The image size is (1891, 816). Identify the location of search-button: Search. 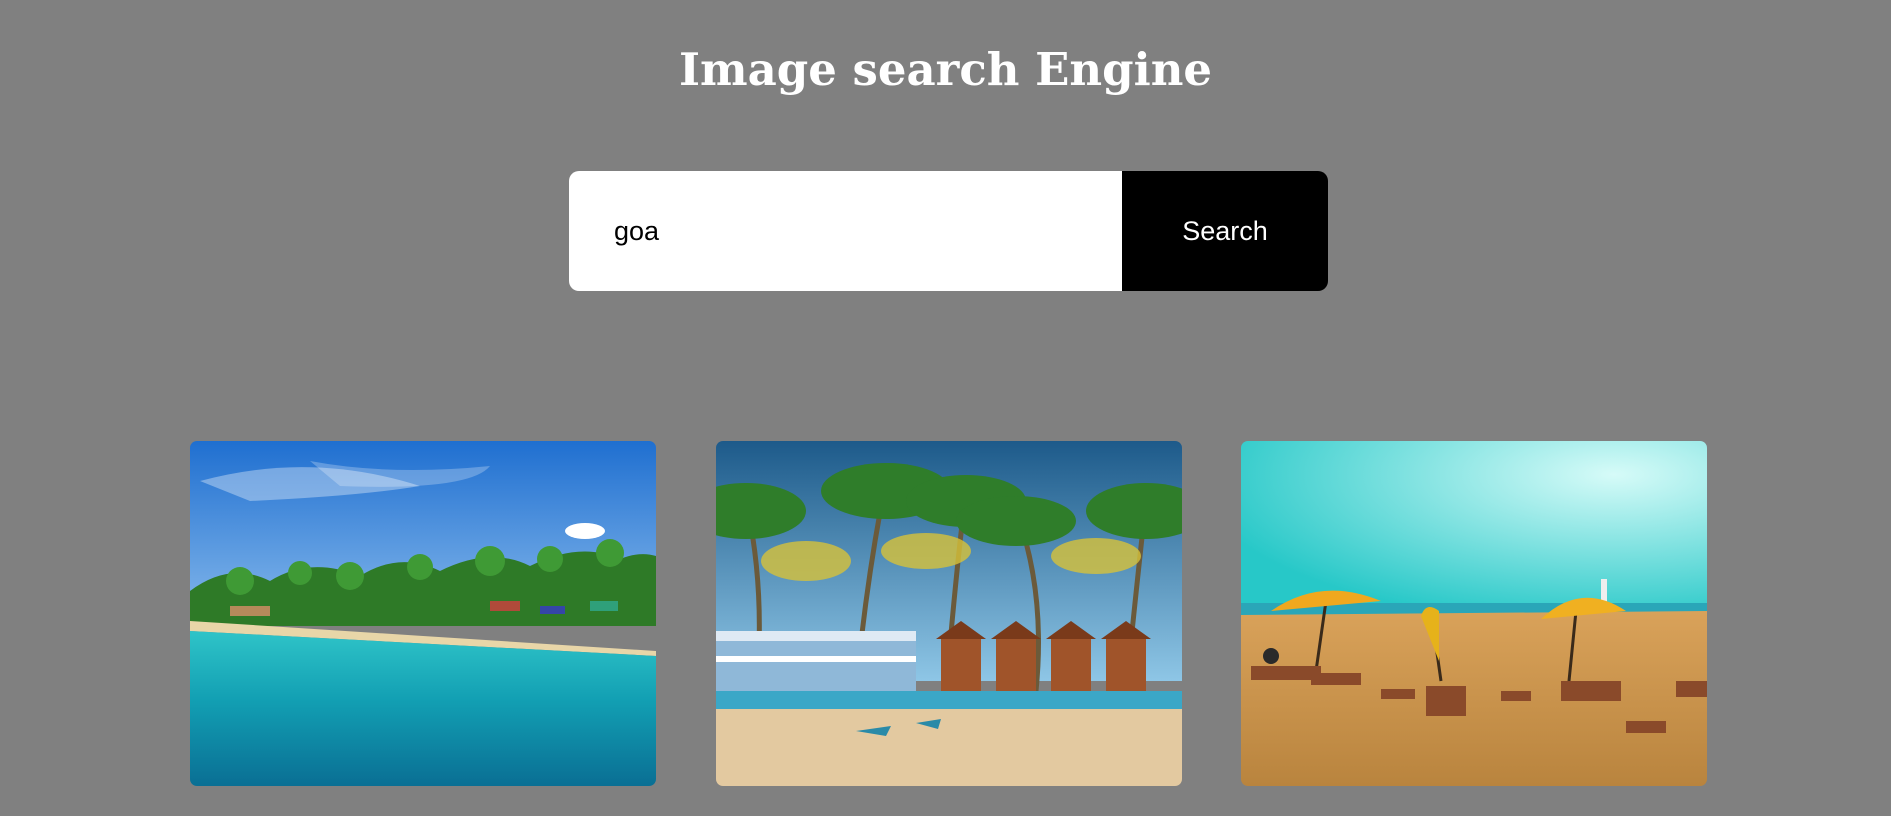
(1225, 231).